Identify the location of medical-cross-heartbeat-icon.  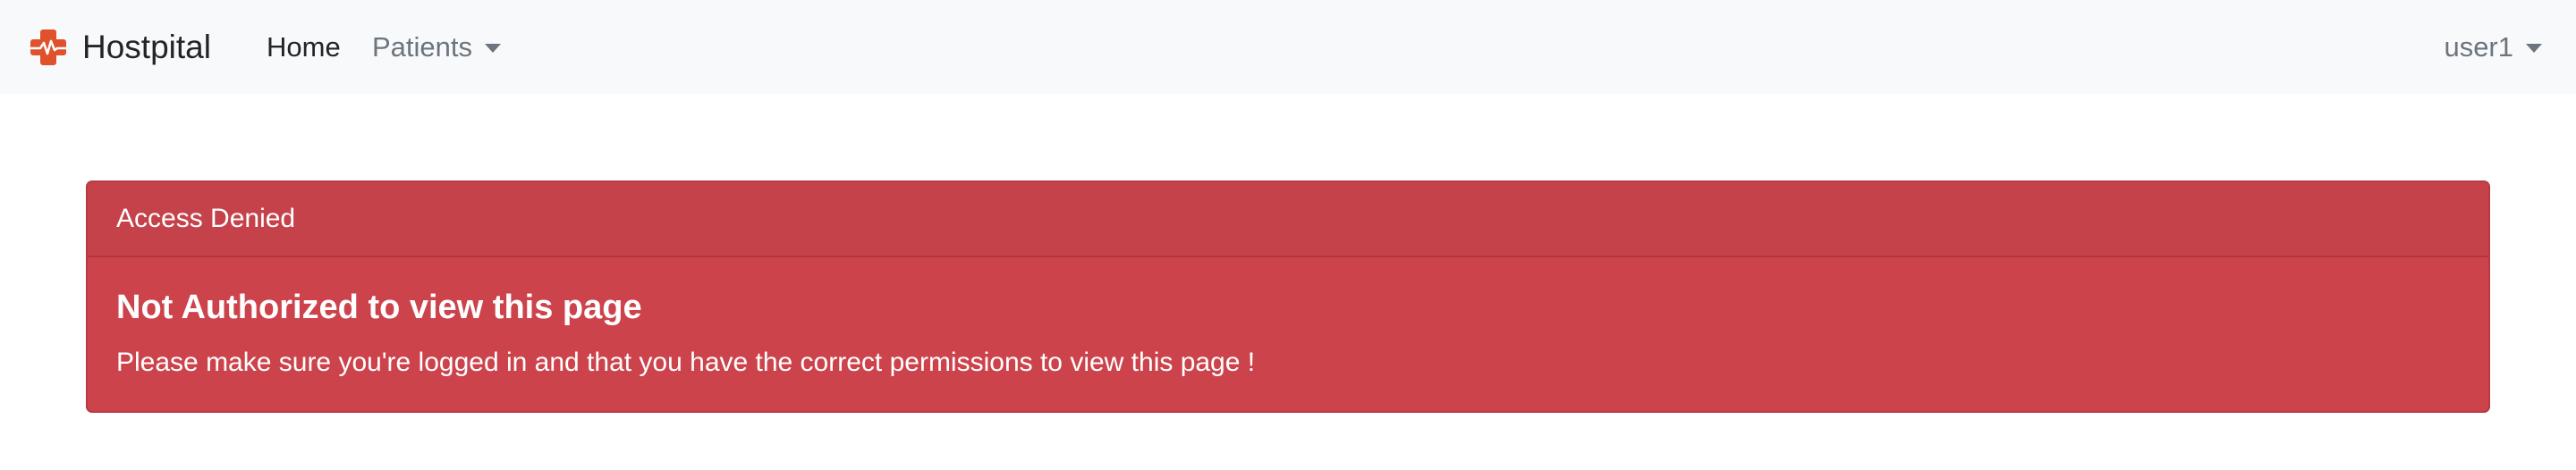
(48, 47).